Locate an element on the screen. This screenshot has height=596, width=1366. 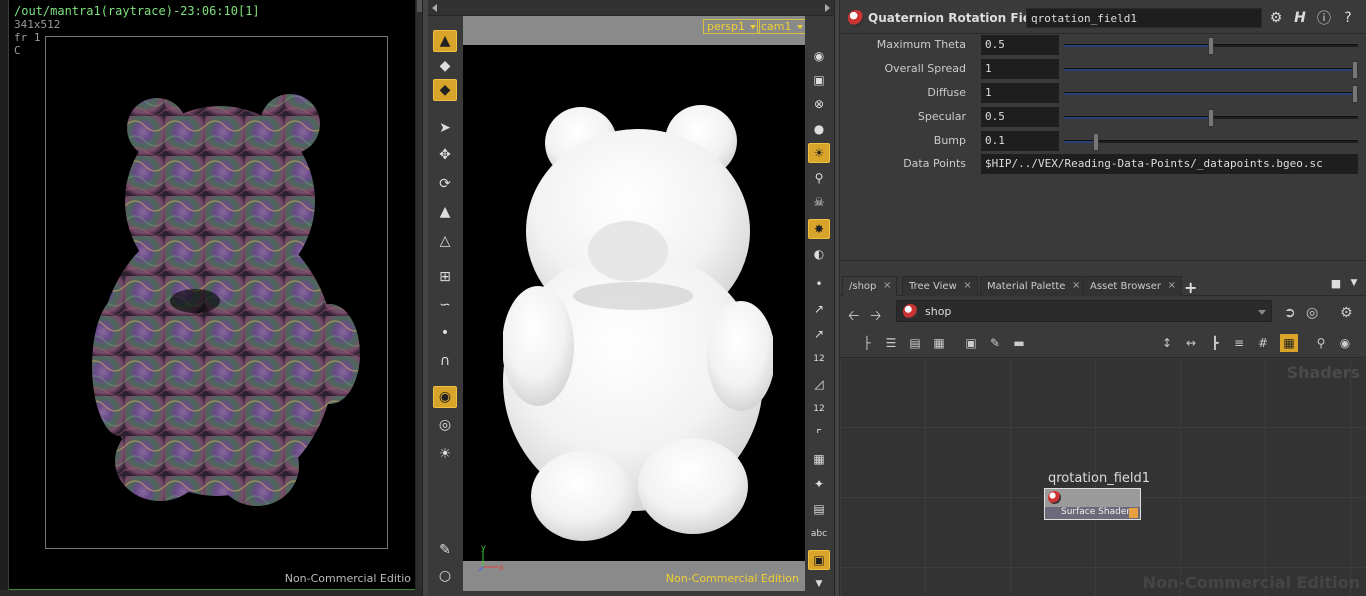
name-display-icon: abc is located at coordinates (819, 534).